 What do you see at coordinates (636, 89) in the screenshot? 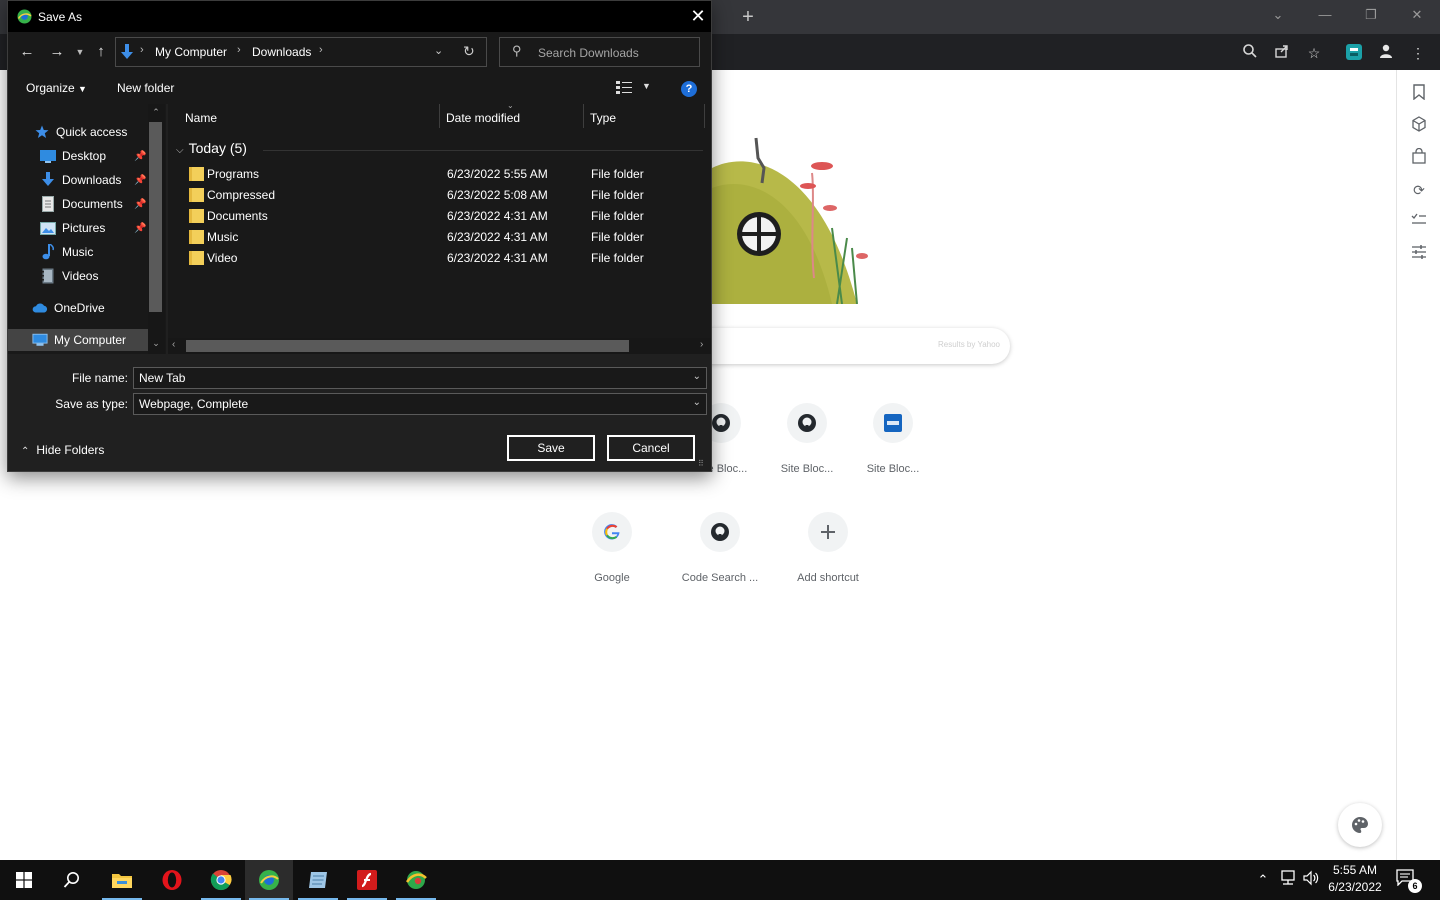
I see `change-view-button: ▼` at bounding box center [636, 89].